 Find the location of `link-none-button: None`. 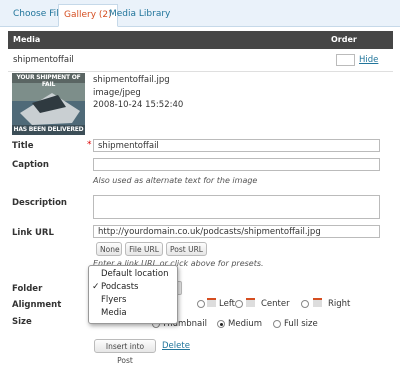

link-none-button: None is located at coordinates (109, 249).